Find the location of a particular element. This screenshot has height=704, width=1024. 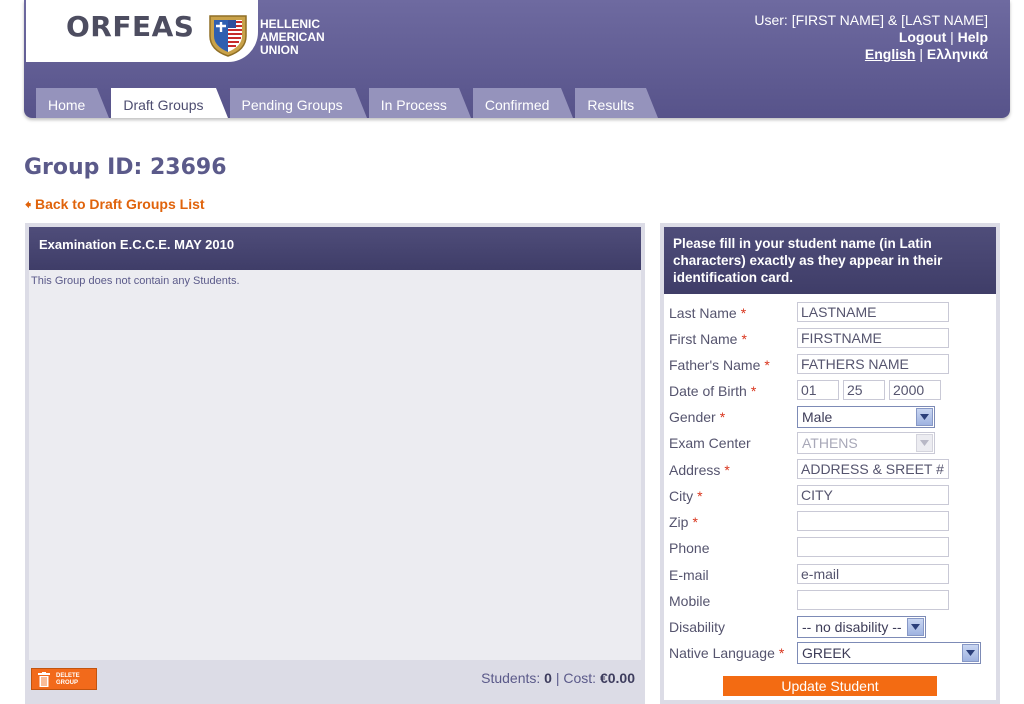

tab-home: Home is located at coordinates (73, 103).